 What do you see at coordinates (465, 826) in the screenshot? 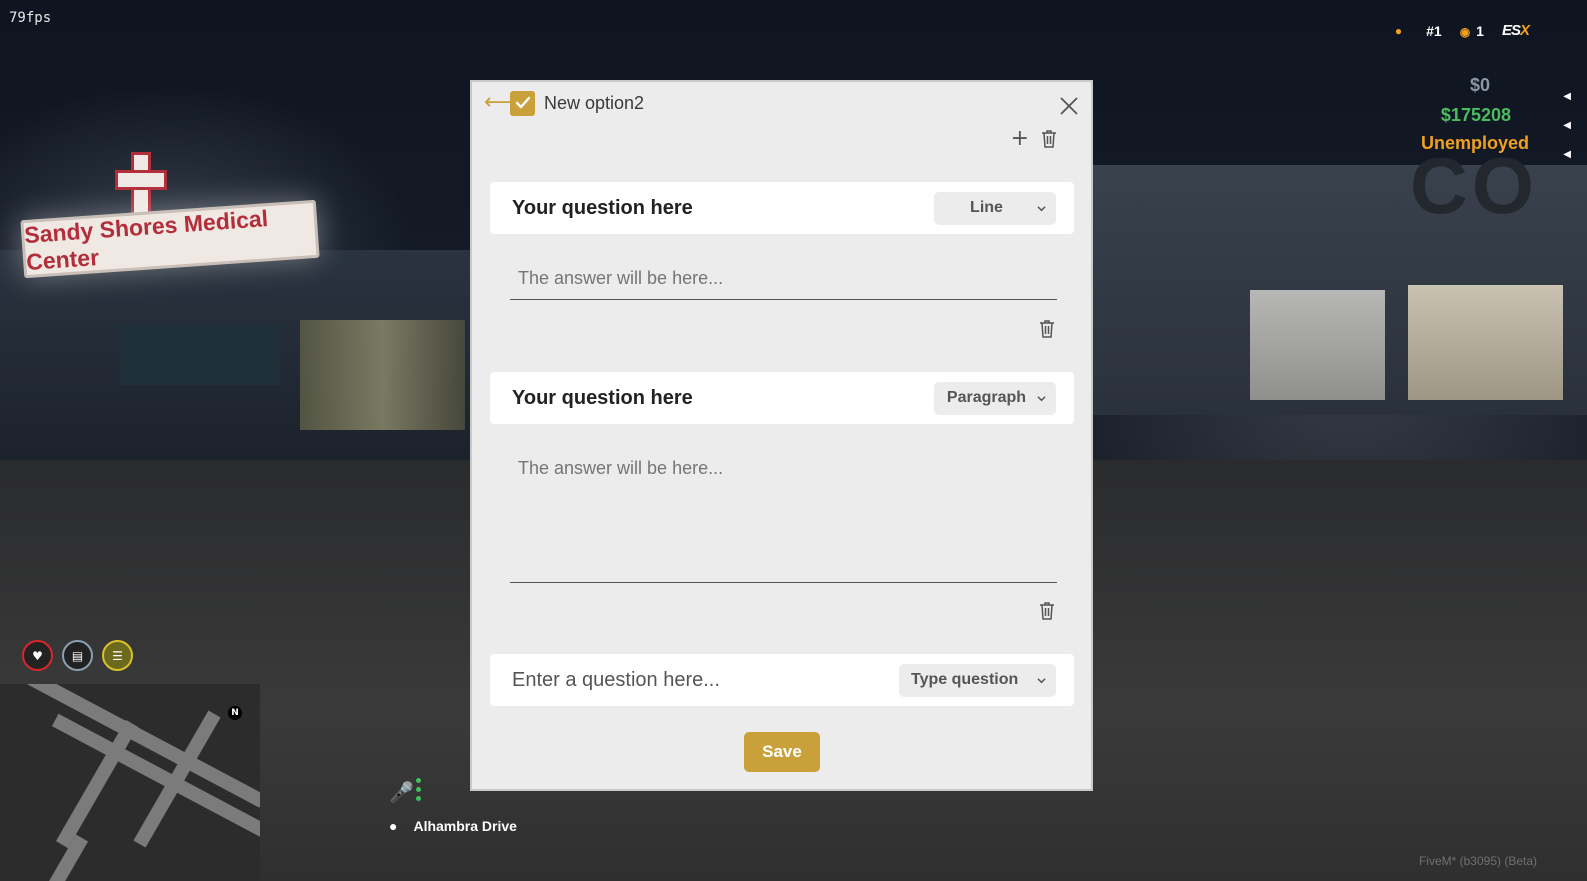
I see `street-name: Alhambra Drive` at bounding box center [465, 826].